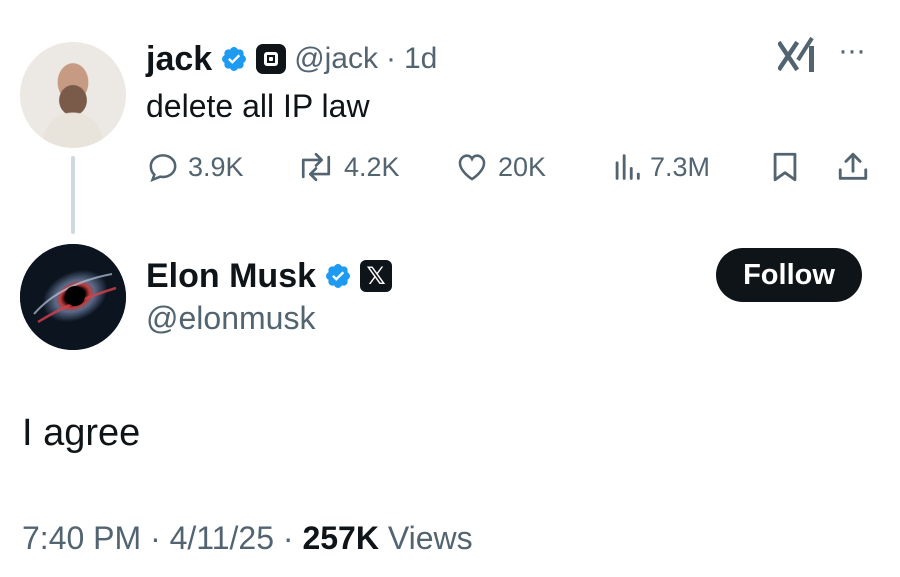 The image size is (900, 577). I want to click on parent-tweet-header: jack @jack · 1d, so click(291, 59).